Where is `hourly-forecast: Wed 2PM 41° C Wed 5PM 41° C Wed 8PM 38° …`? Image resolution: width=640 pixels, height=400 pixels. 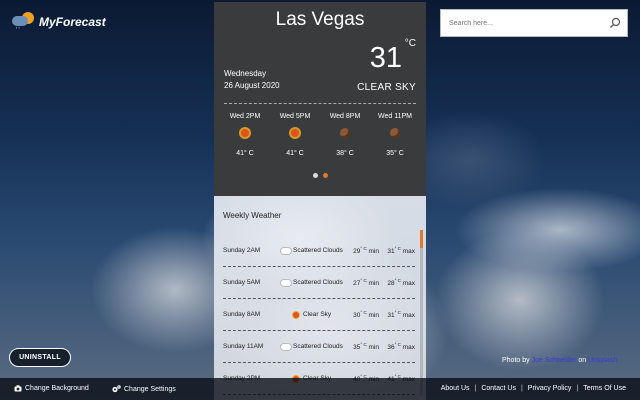
hourly-forecast: Wed 2PM 41° C Wed 5PM 41° C Wed 8PM 38° … is located at coordinates (320, 135).